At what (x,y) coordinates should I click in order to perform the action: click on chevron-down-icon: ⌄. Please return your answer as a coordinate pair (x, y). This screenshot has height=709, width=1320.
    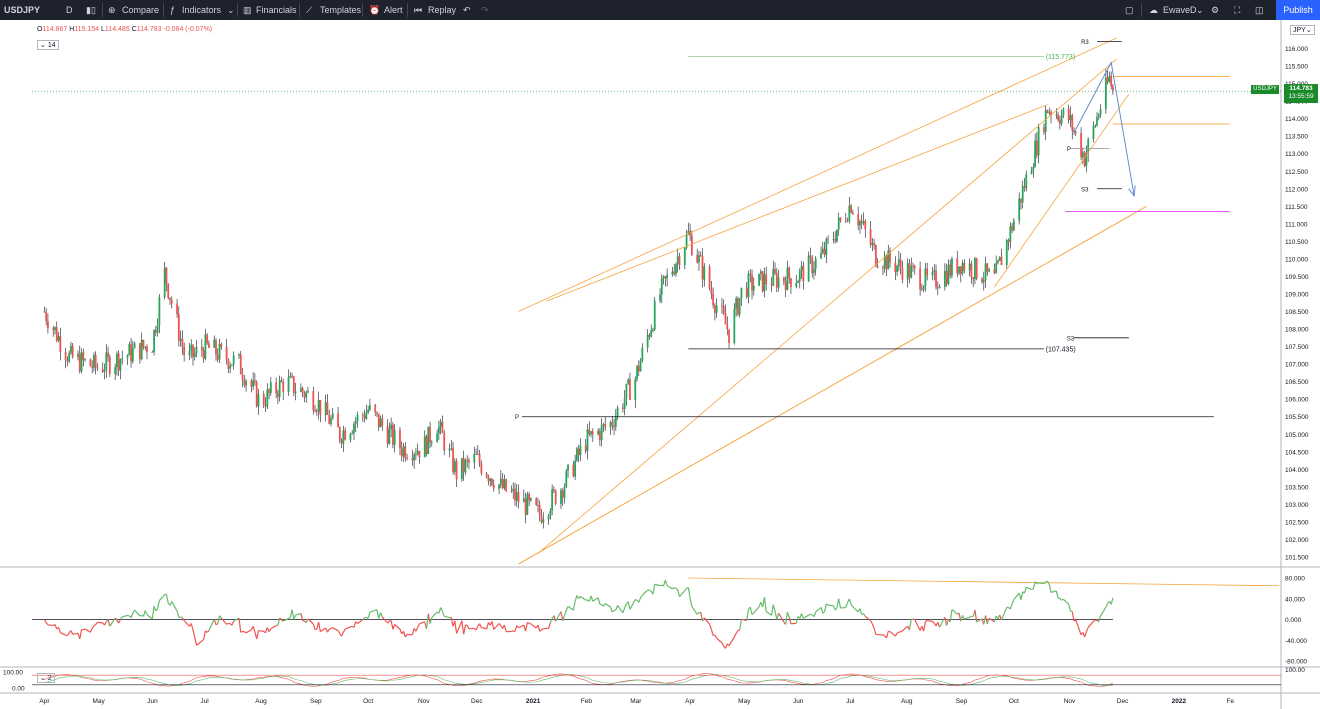
    Looking at the image, I should click on (231, 10).